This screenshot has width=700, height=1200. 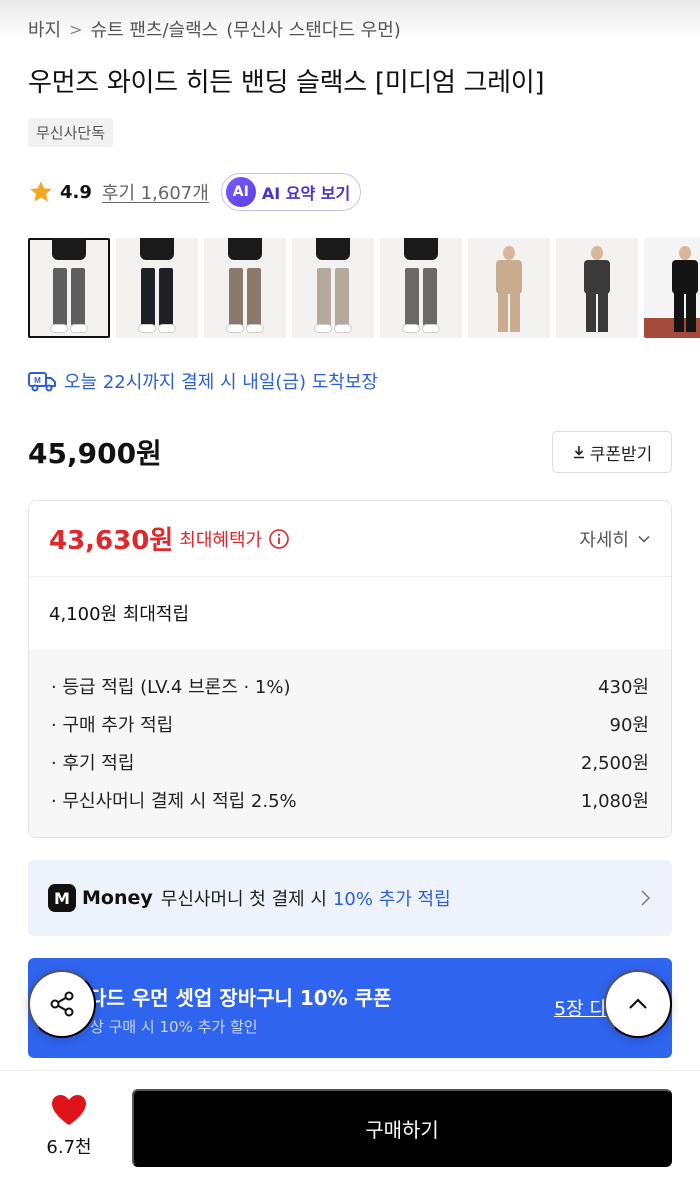 What do you see at coordinates (580, 1007) in the screenshot?
I see `coupon-download-link: 5장 다` at bounding box center [580, 1007].